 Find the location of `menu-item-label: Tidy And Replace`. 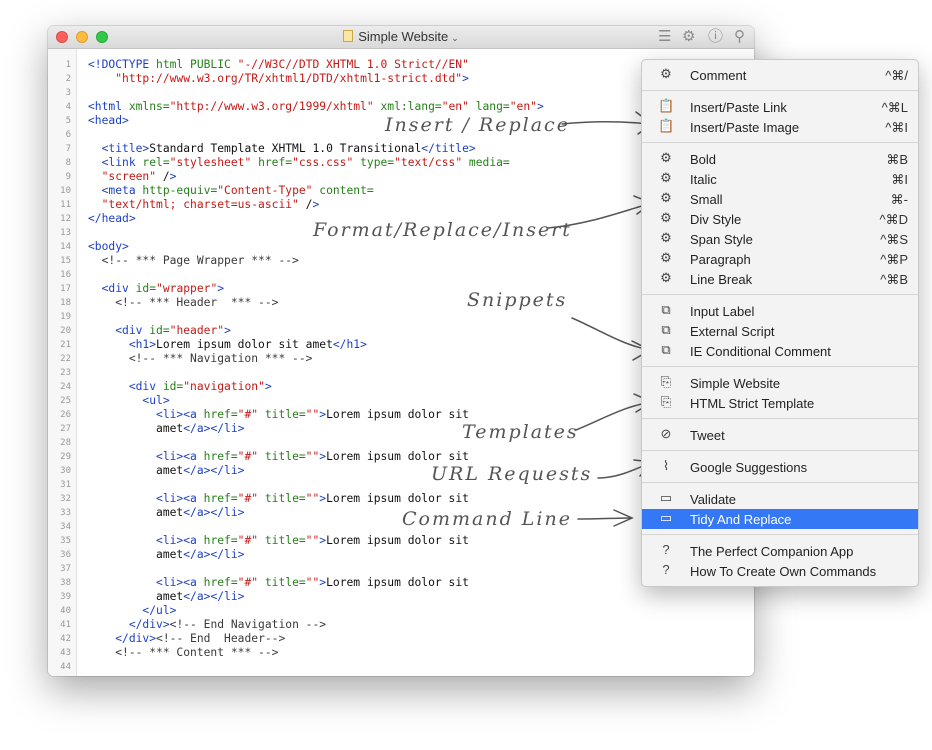

menu-item-label: Tidy And Replace is located at coordinates (741, 519).